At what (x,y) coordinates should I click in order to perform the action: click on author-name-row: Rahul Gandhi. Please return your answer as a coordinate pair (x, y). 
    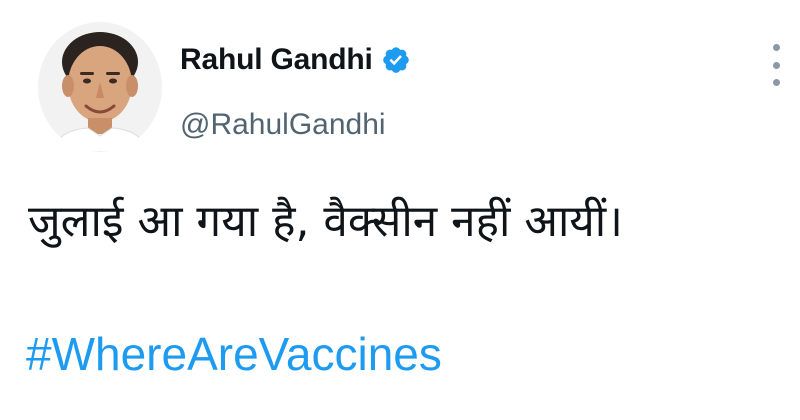
    Looking at the image, I should click on (295, 60).